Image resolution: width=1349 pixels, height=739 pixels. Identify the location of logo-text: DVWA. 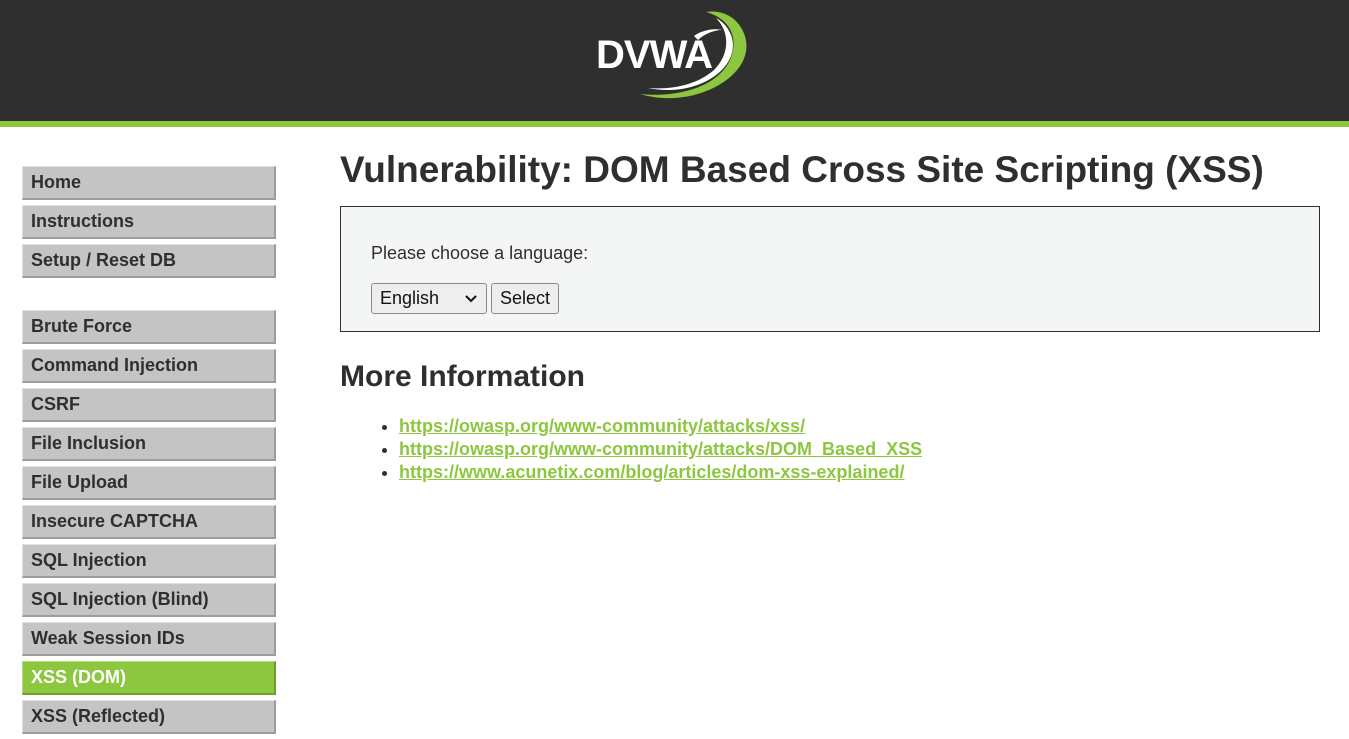
(654, 55).